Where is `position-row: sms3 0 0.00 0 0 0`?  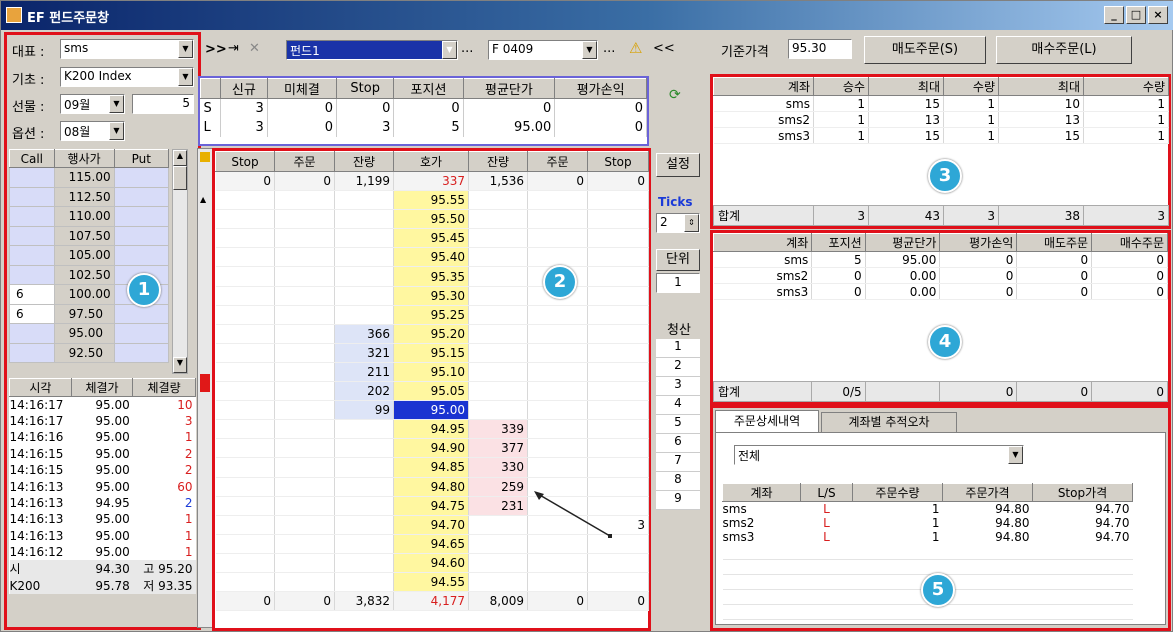
position-row: sms3 0 0.00 0 0 0 is located at coordinates (940, 291).